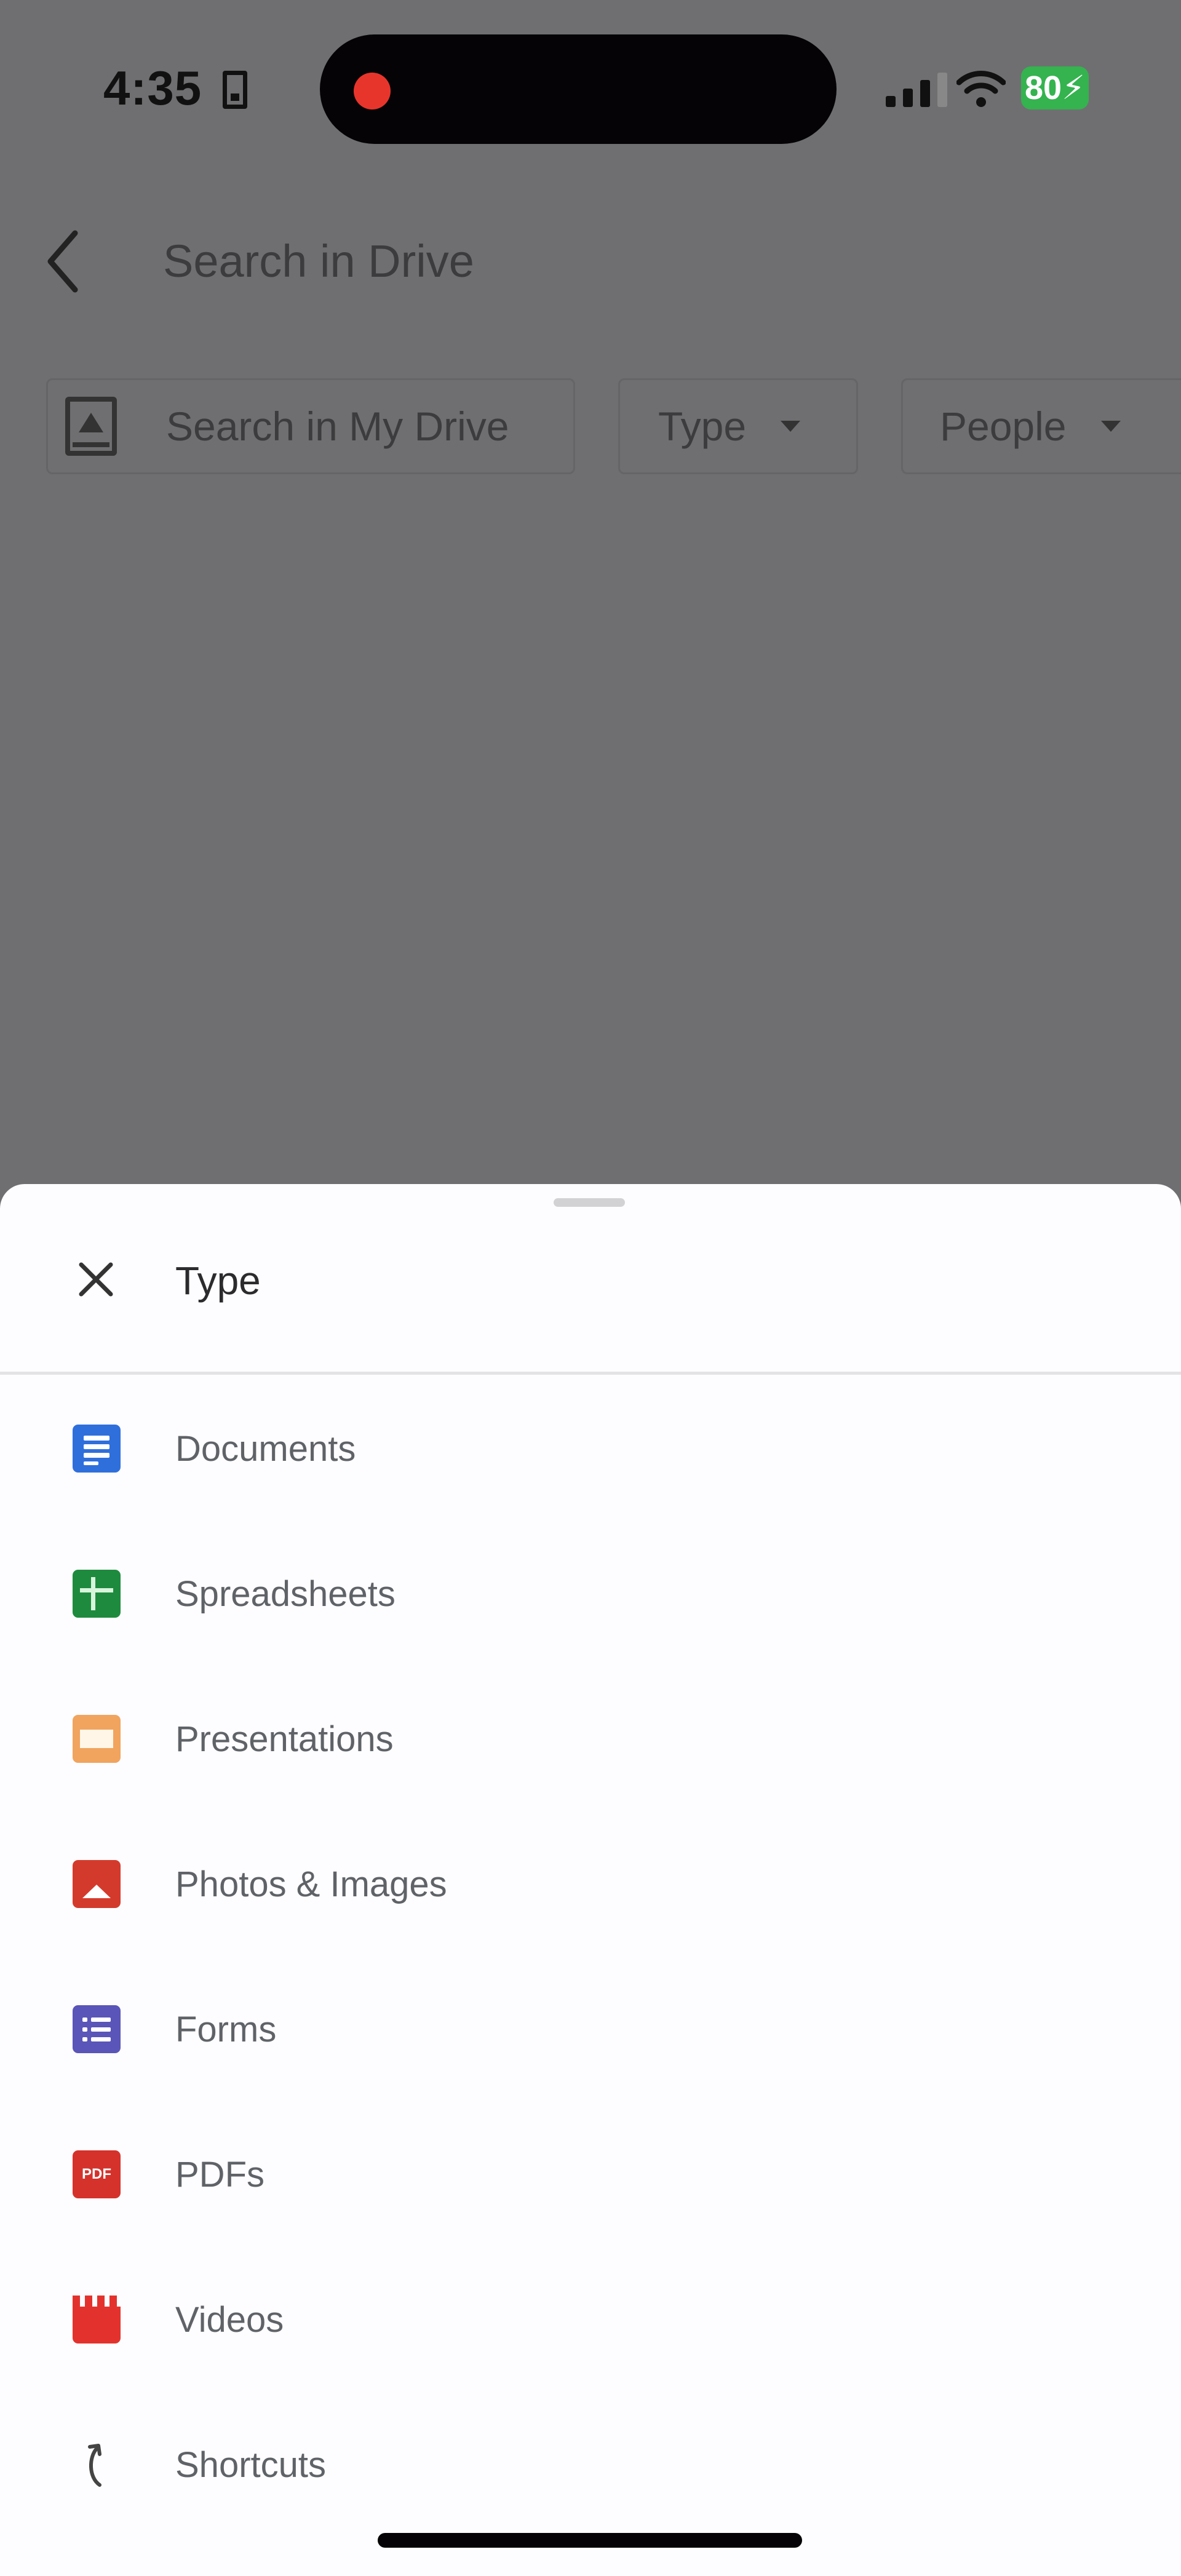 The width and height of the screenshot is (1181, 2576). I want to click on type-option-pdfs: PDF PDFs, so click(590, 2174).